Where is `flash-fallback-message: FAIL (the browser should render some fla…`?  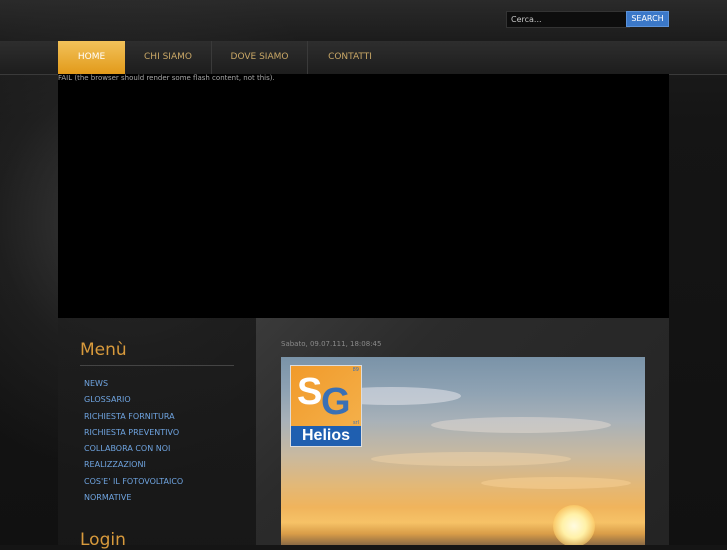 flash-fallback-message: FAIL (the browser should render some fla… is located at coordinates (166, 78).